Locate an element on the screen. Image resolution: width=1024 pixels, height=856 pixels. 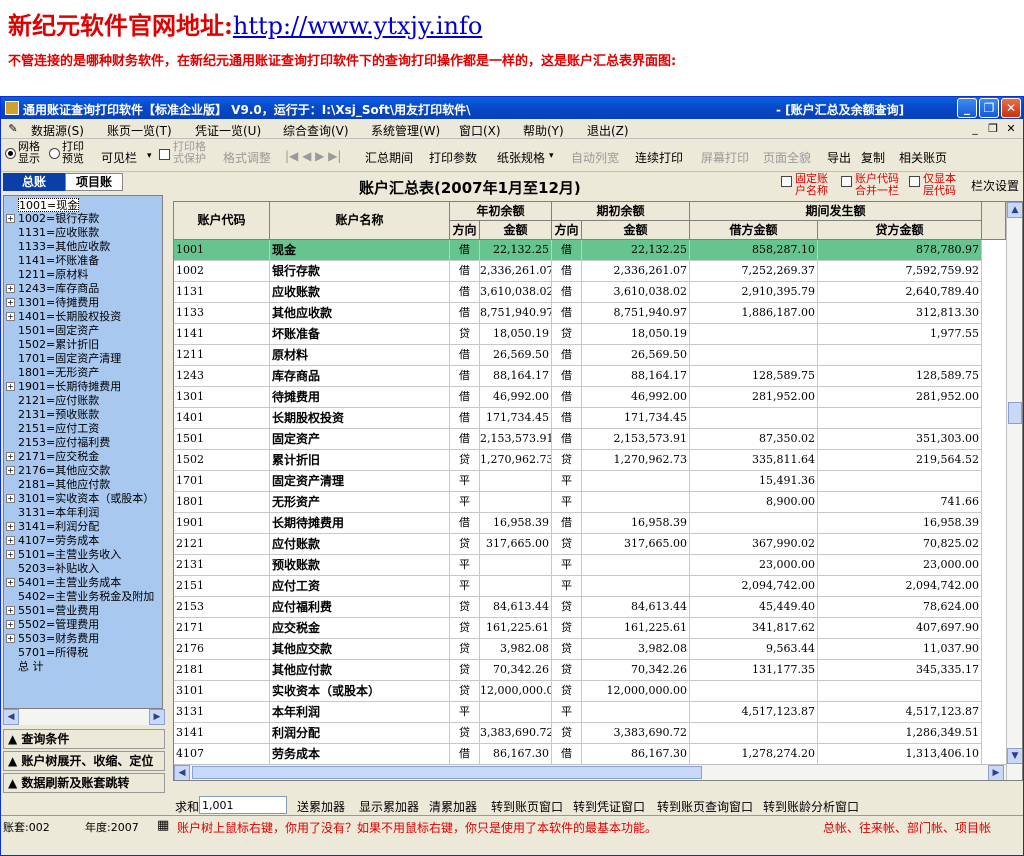
tree-horizontal-scrollbar: ◀ ▶ is located at coordinates (84, 717).